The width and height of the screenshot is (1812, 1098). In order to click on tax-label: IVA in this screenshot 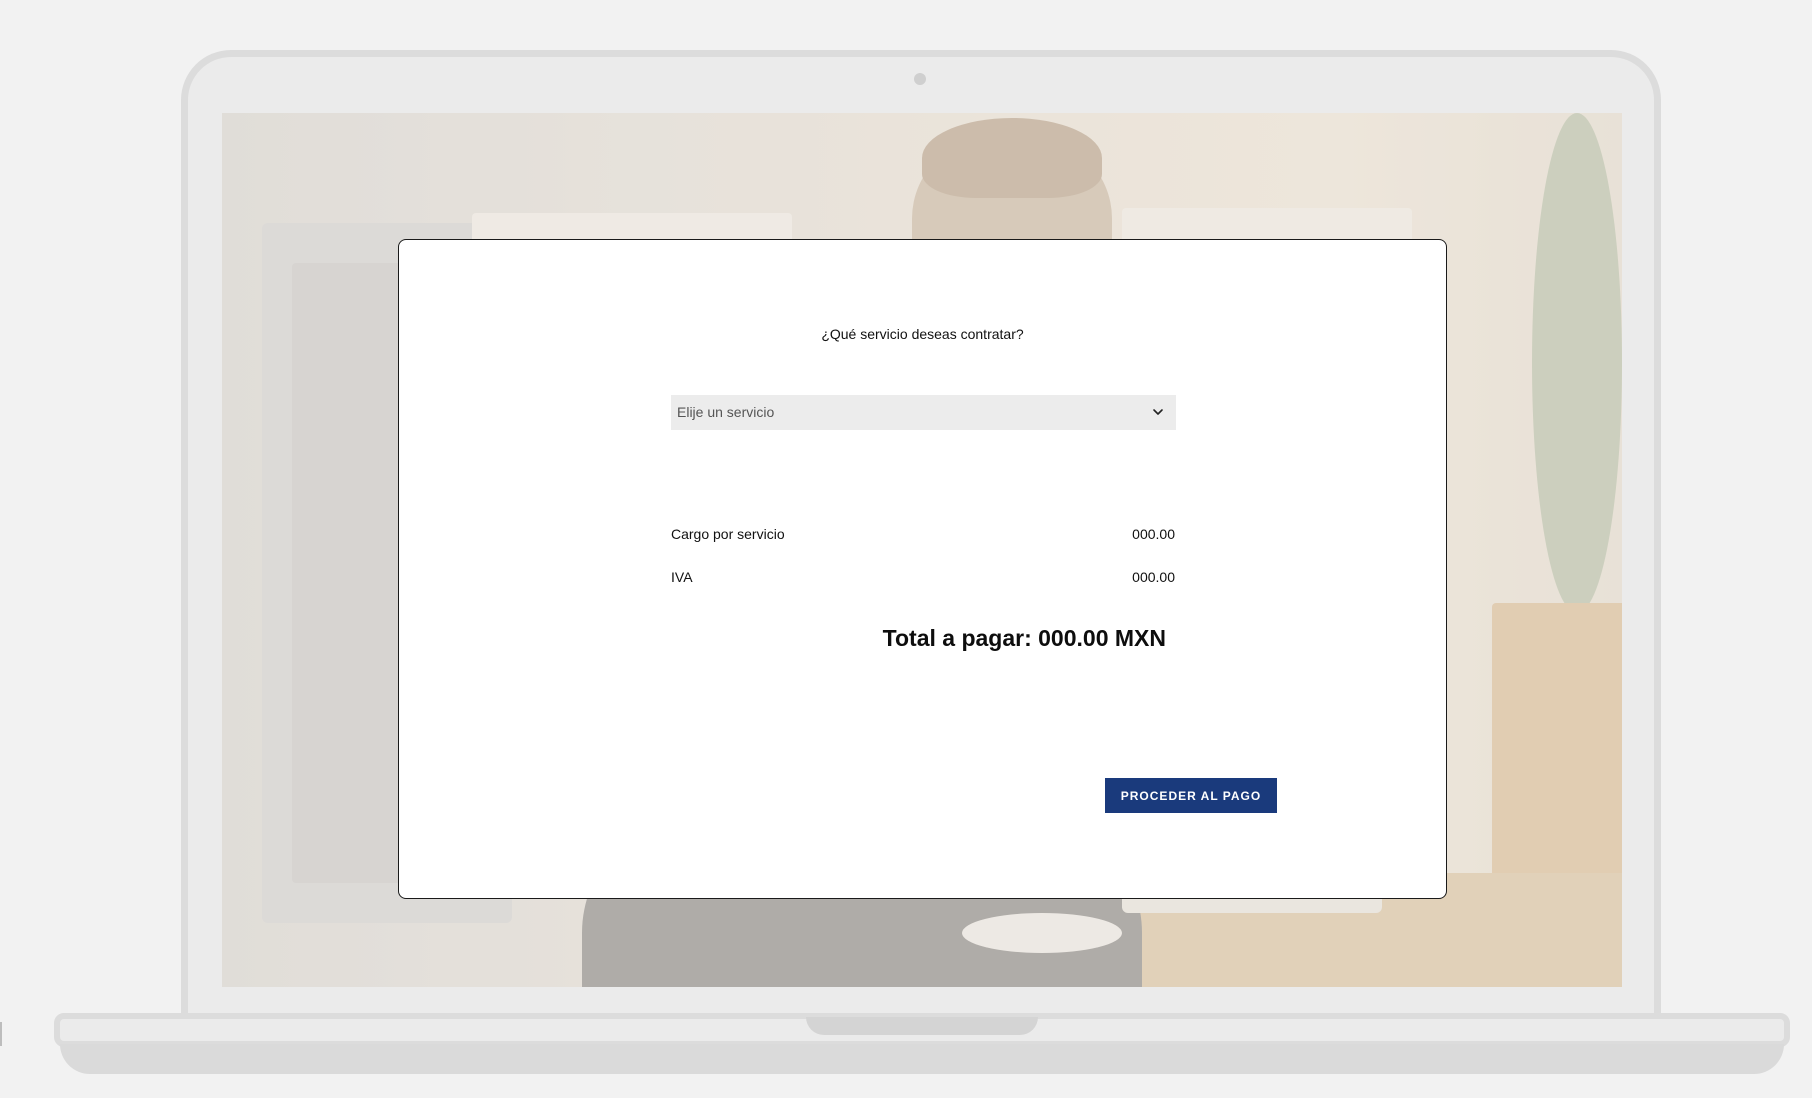, I will do `click(682, 577)`.